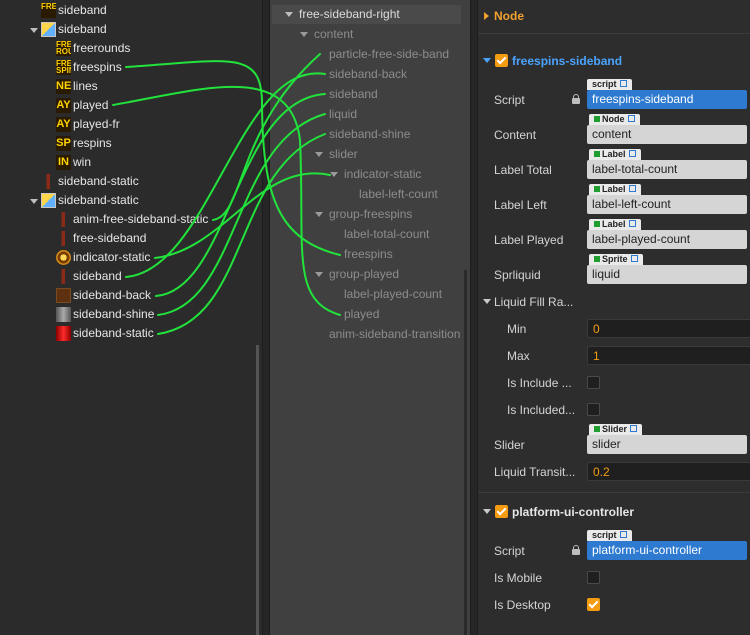  Describe the element at coordinates (98, 181) in the screenshot. I see `hierarchy-item-sideband-static: sideband-static` at that location.